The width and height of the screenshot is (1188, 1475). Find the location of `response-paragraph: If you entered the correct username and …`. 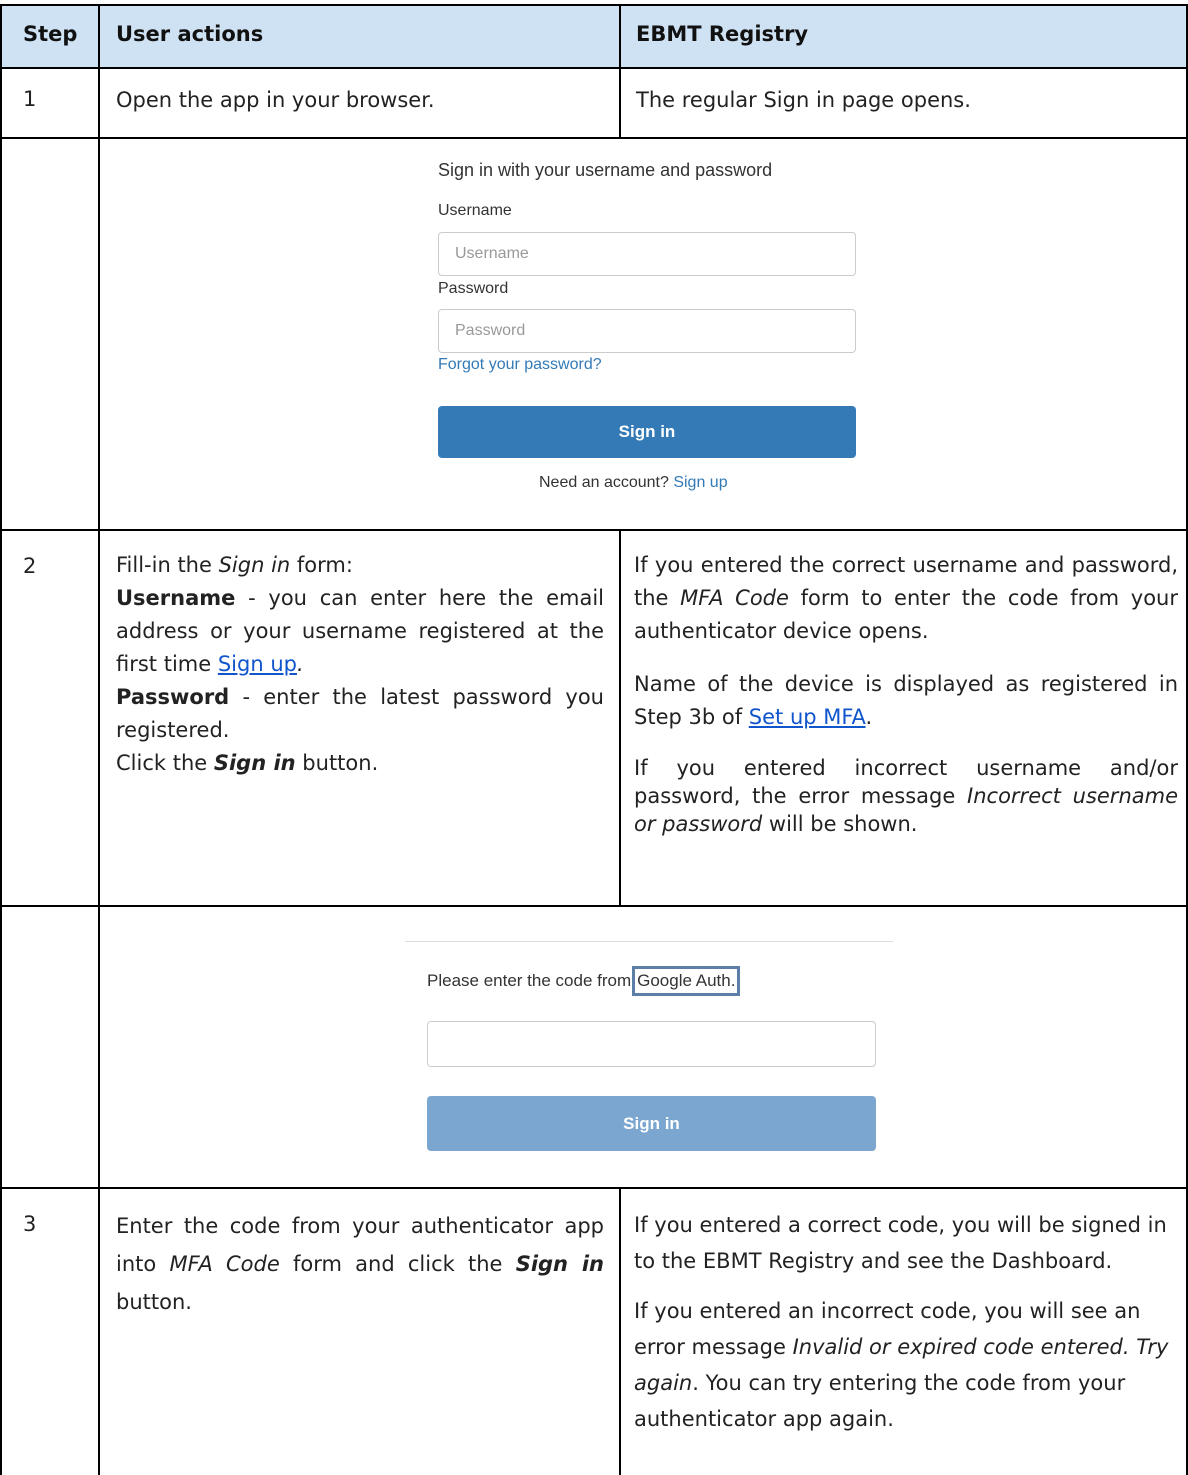

response-paragraph: If you entered the correct username and … is located at coordinates (906, 598).